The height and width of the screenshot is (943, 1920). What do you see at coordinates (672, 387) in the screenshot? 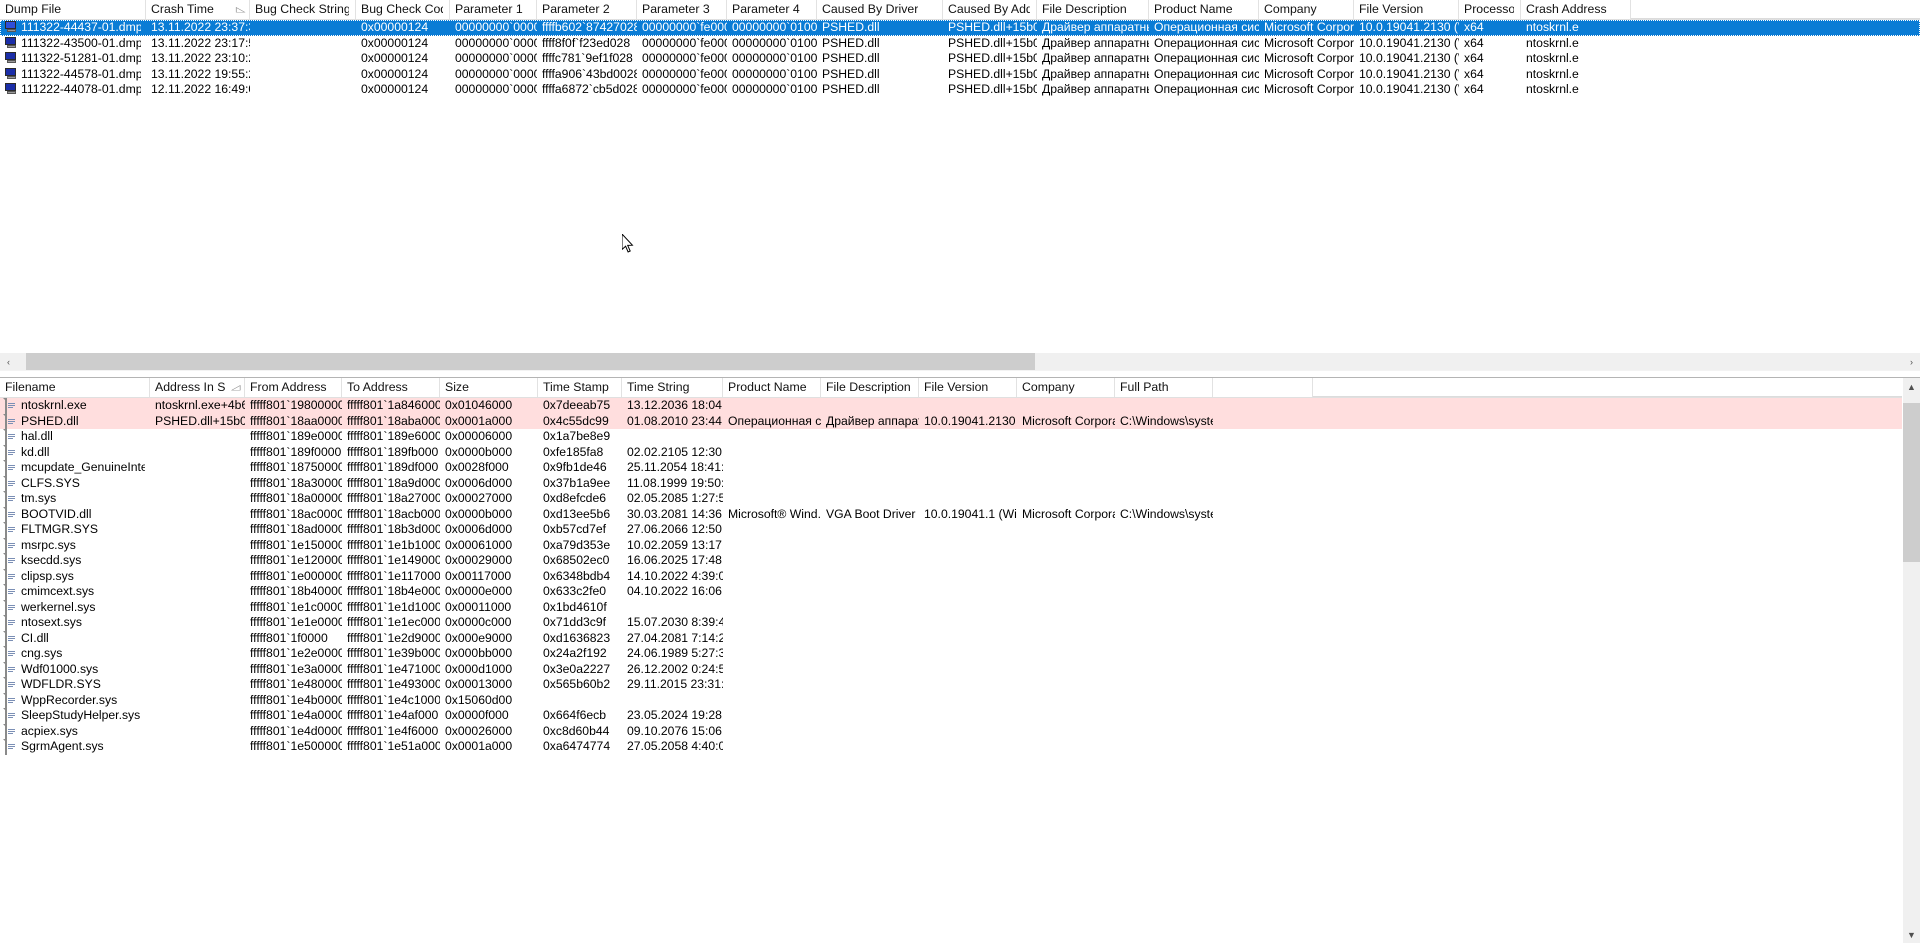
I see `column-header-time-string: Time String` at bounding box center [672, 387].